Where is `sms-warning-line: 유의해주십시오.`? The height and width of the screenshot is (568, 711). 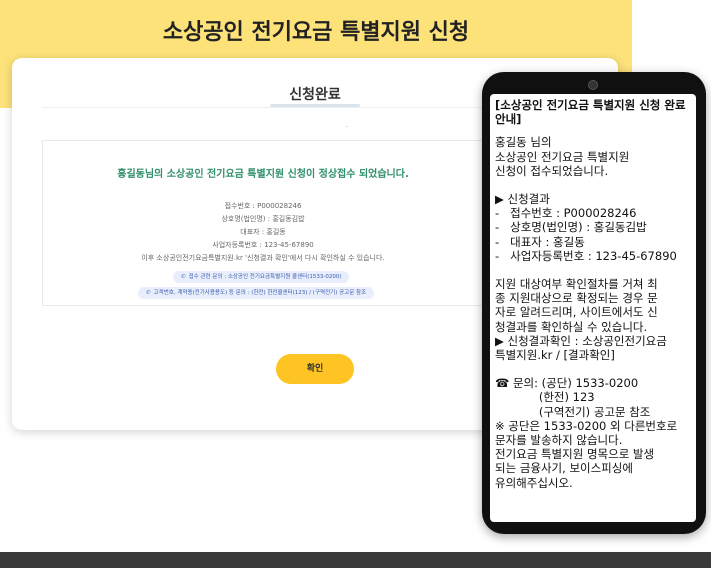 sms-warning-line: 유의해주십시오. is located at coordinates (534, 482).